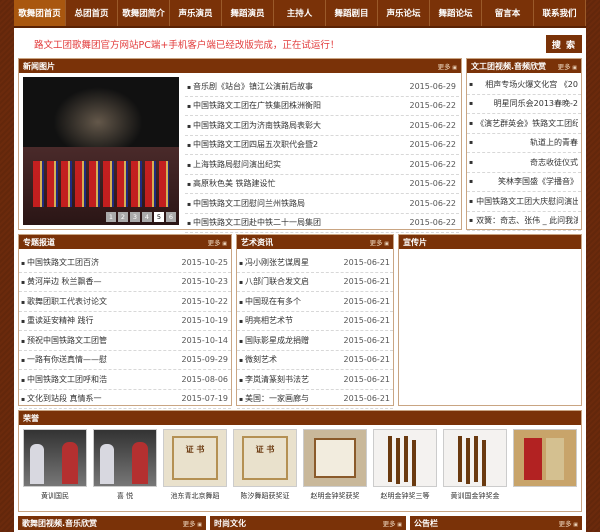  Describe the element at coordinates (248, 13) in the screenshot. I see `nav-item: 舞蹈演员` at that location.